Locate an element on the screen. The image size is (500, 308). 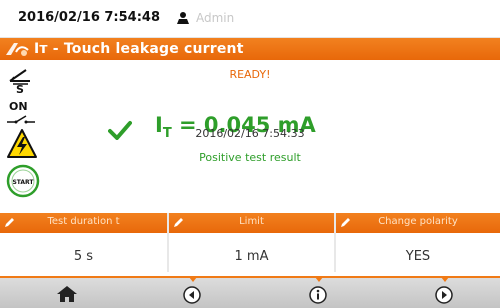
param-header: Limit is located at coordinates (251, 223).